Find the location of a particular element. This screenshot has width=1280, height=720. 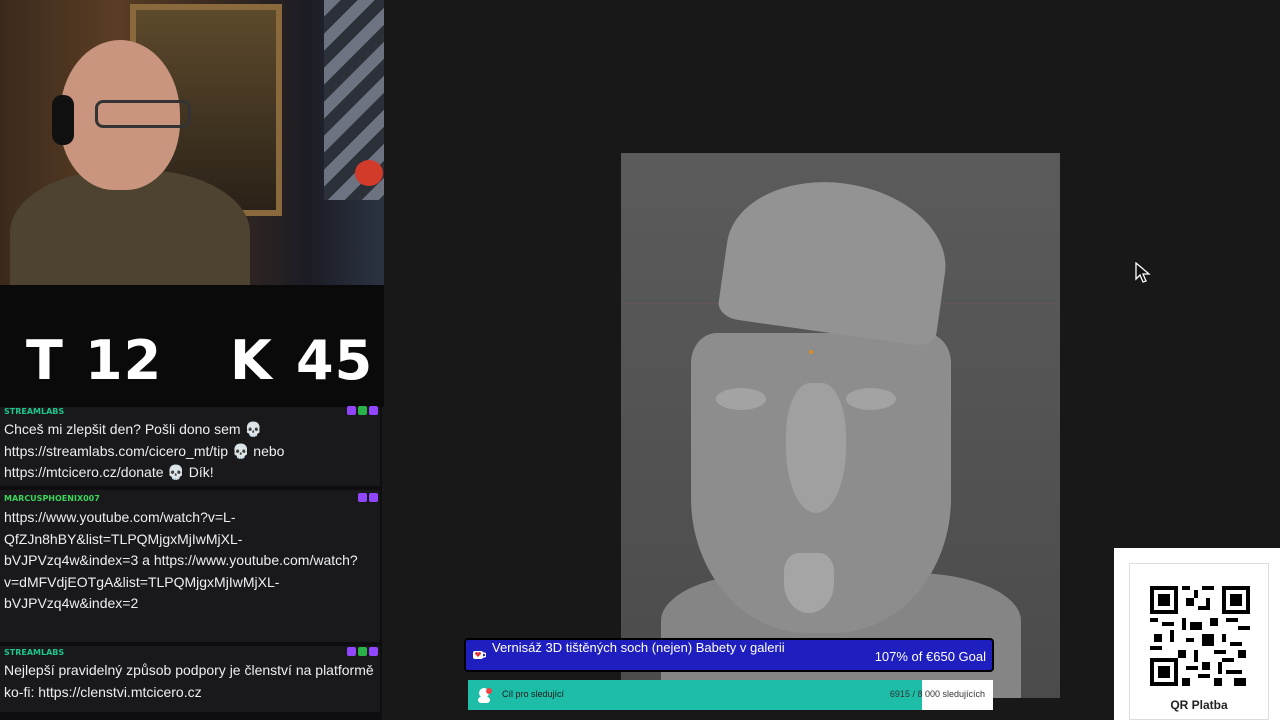

qr-code is located at coordinates (1200, 636).